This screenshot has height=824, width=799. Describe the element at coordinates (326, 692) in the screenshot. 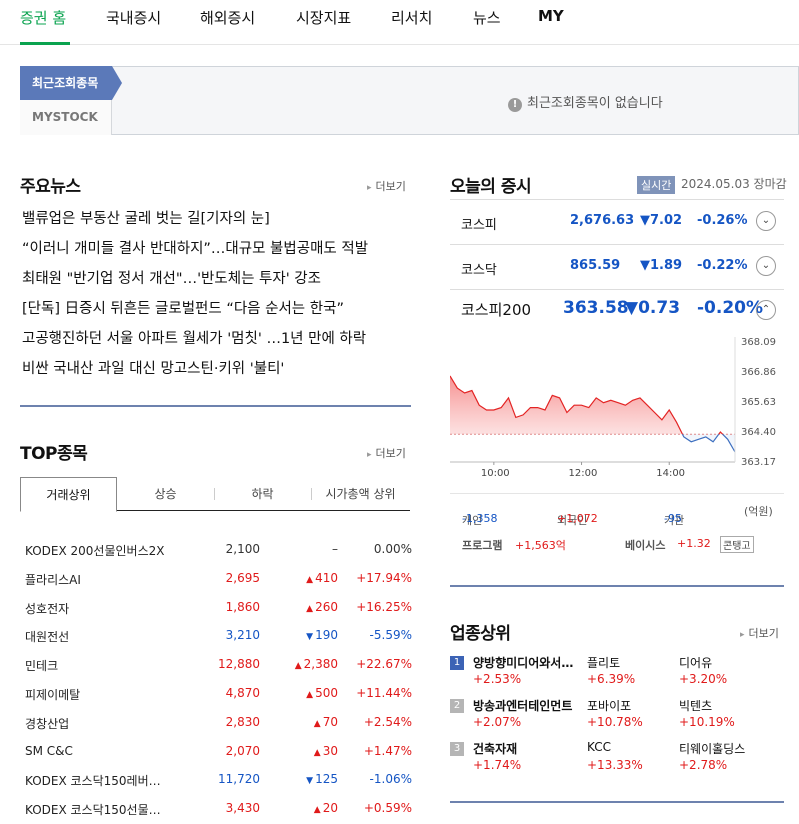

I see `change-value: 500` at that location.